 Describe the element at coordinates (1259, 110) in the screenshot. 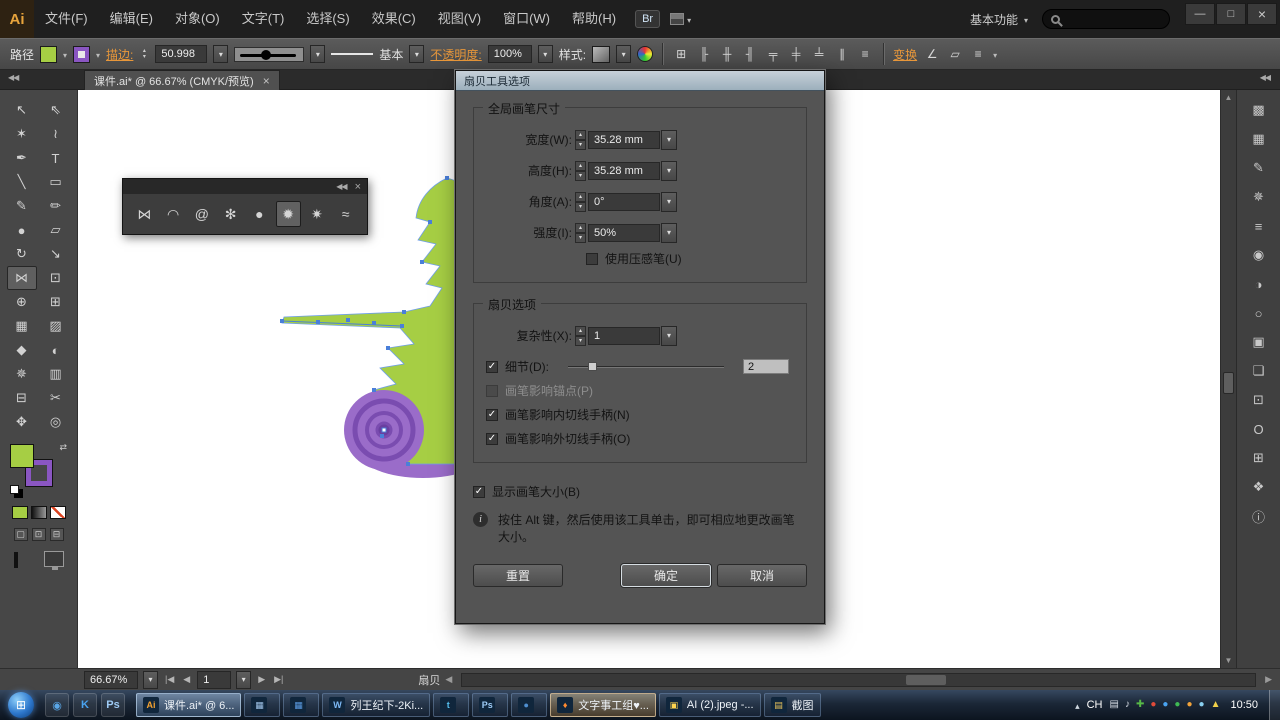

I see `color-panel-icon: ▩` at that location.